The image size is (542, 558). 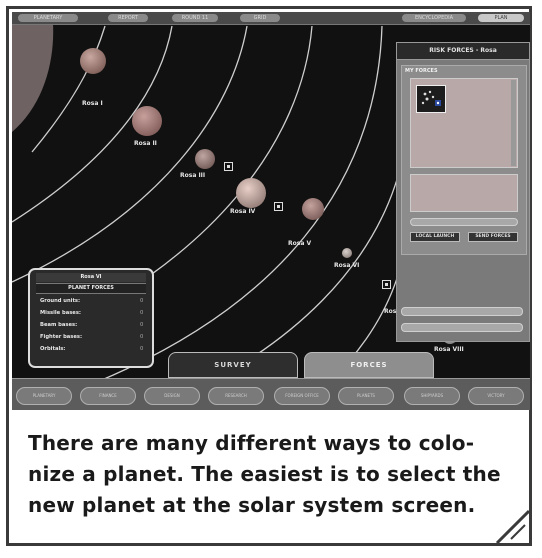 I want to click on nav-button-foreign-office: FOREIGN OFFICE, so click(x=302, y=396).